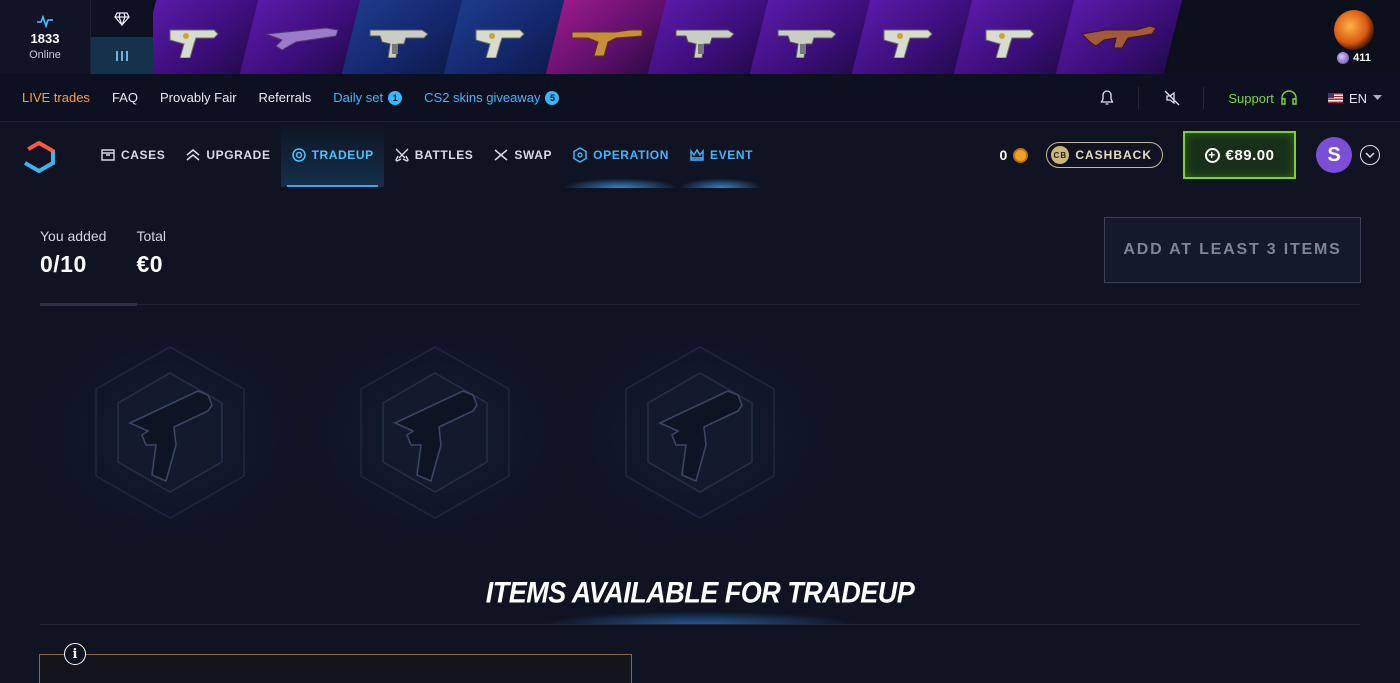 The width and height of the screenshot is (1400, 683). What do you see at coordinates (45, 54) in the screenshot?
I see `online-label: Online` at bounding box center [45, 54].